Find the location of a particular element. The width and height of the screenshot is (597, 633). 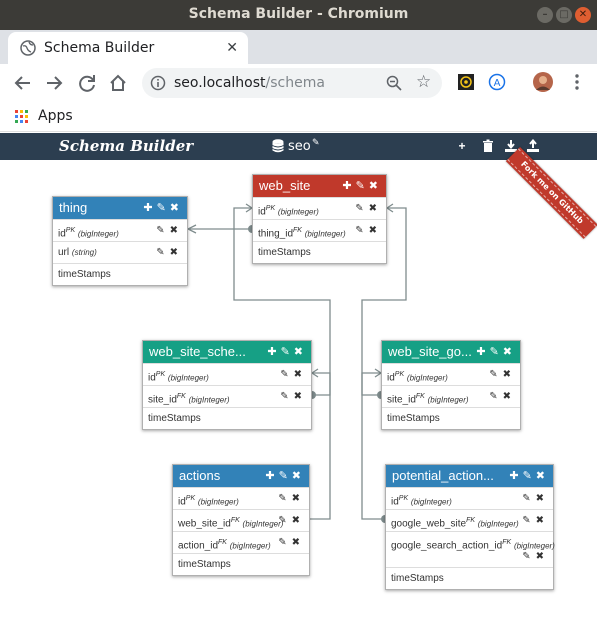

table-row: google_search_action_idFK (bigInteger) ✎✖ is located at coordinates (470, 549).